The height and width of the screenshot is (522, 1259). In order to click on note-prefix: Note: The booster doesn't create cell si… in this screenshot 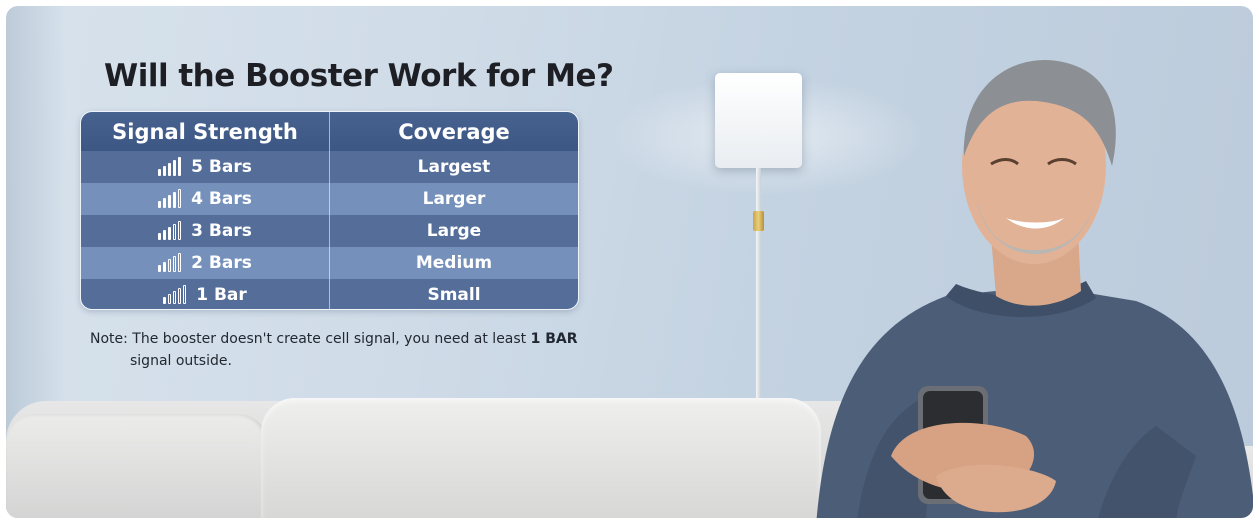, I will do `click(310, 339)`.